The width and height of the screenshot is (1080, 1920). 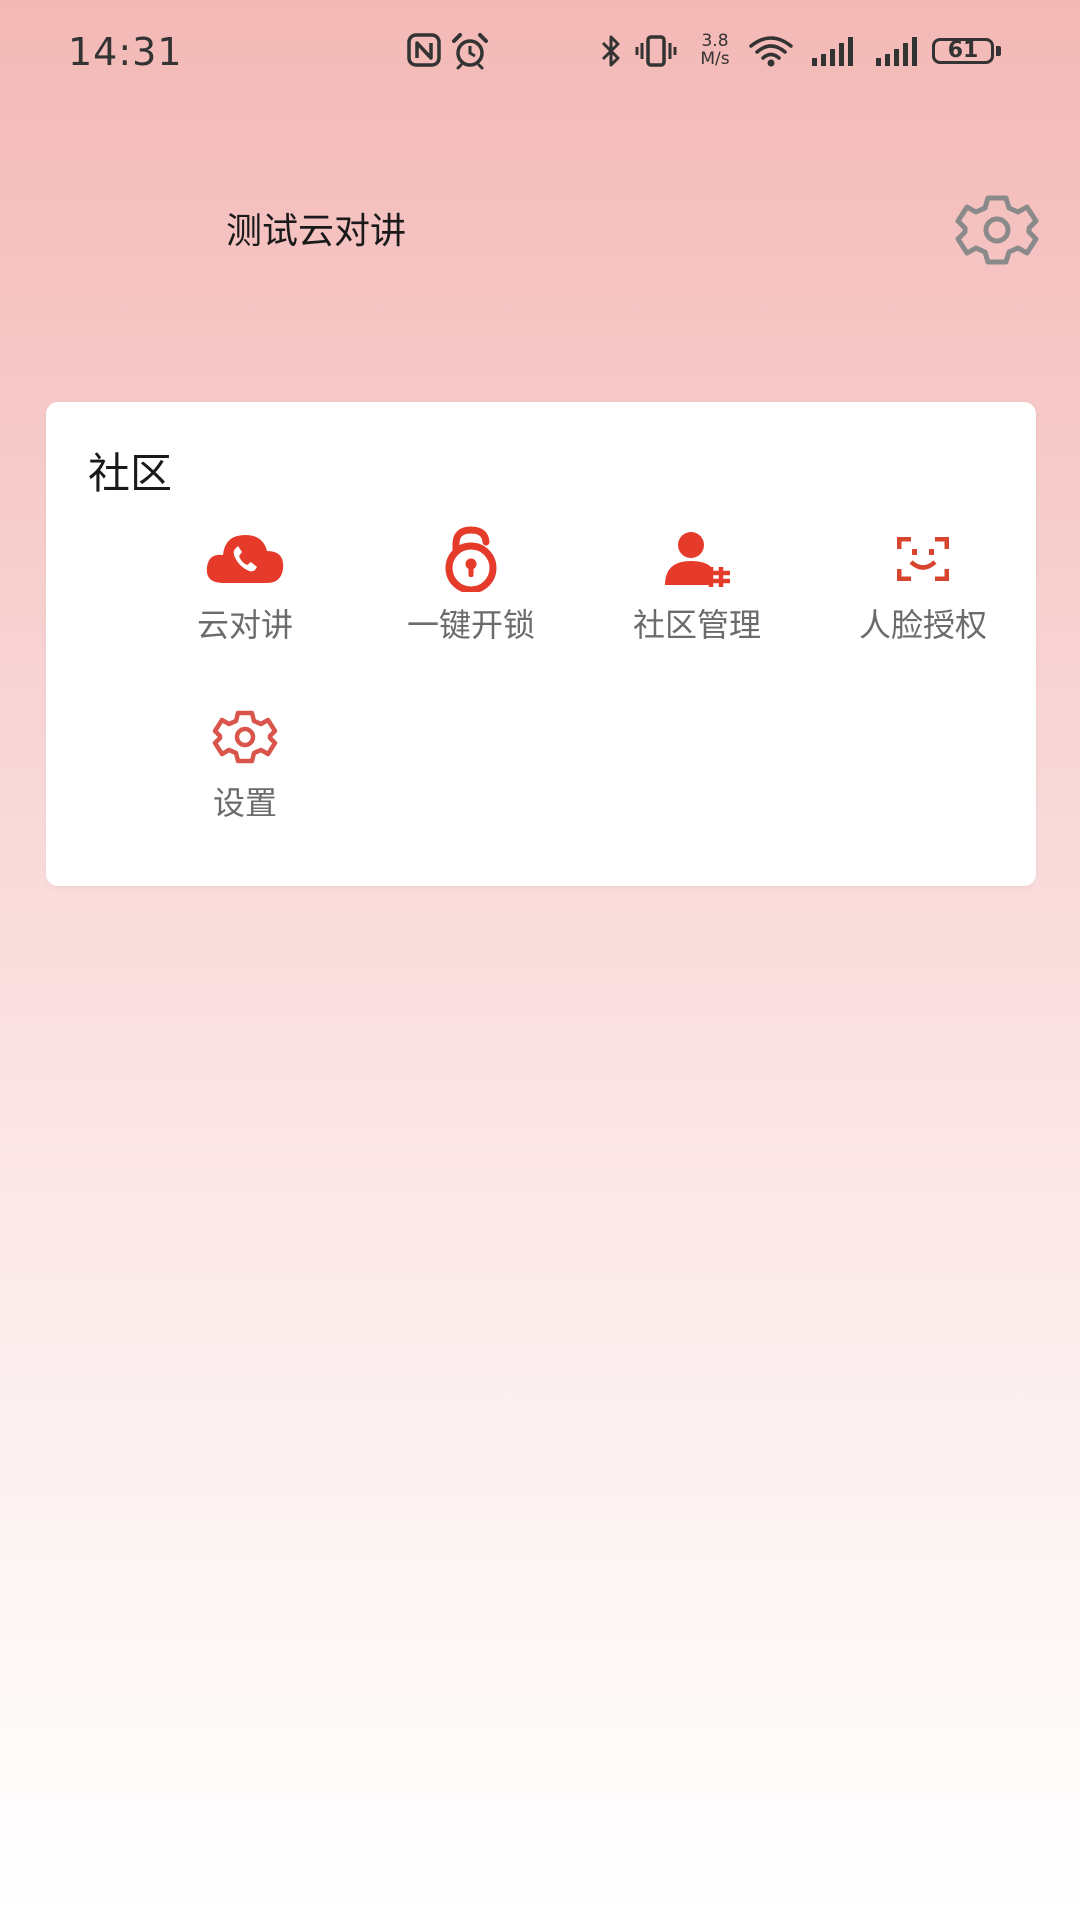 I want to click on face-scan-icon, so click(x=923, y=559).